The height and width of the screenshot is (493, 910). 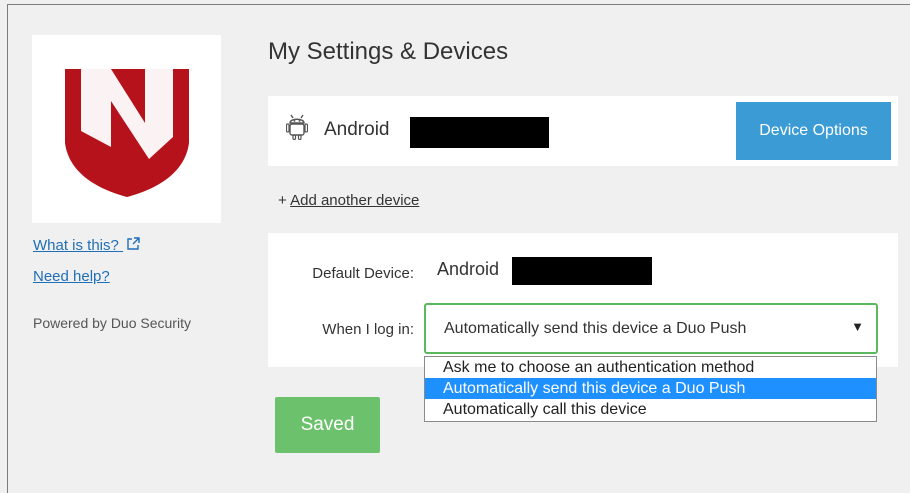 I want to click on login-label: When I log in:, so click(x=368, y=329).